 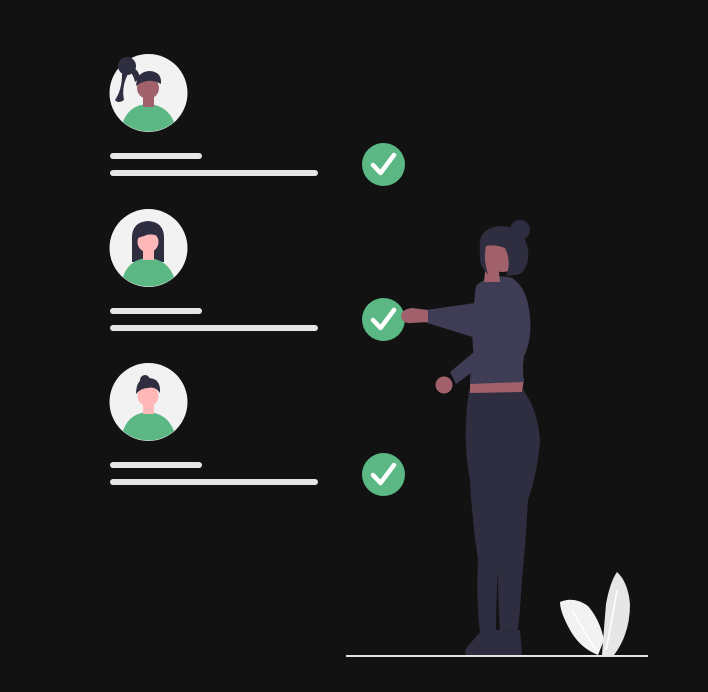 What do you see at coordinates (595, 613) in the screenshot?
I see `leaf-plant` at bounding box center [595, 613].